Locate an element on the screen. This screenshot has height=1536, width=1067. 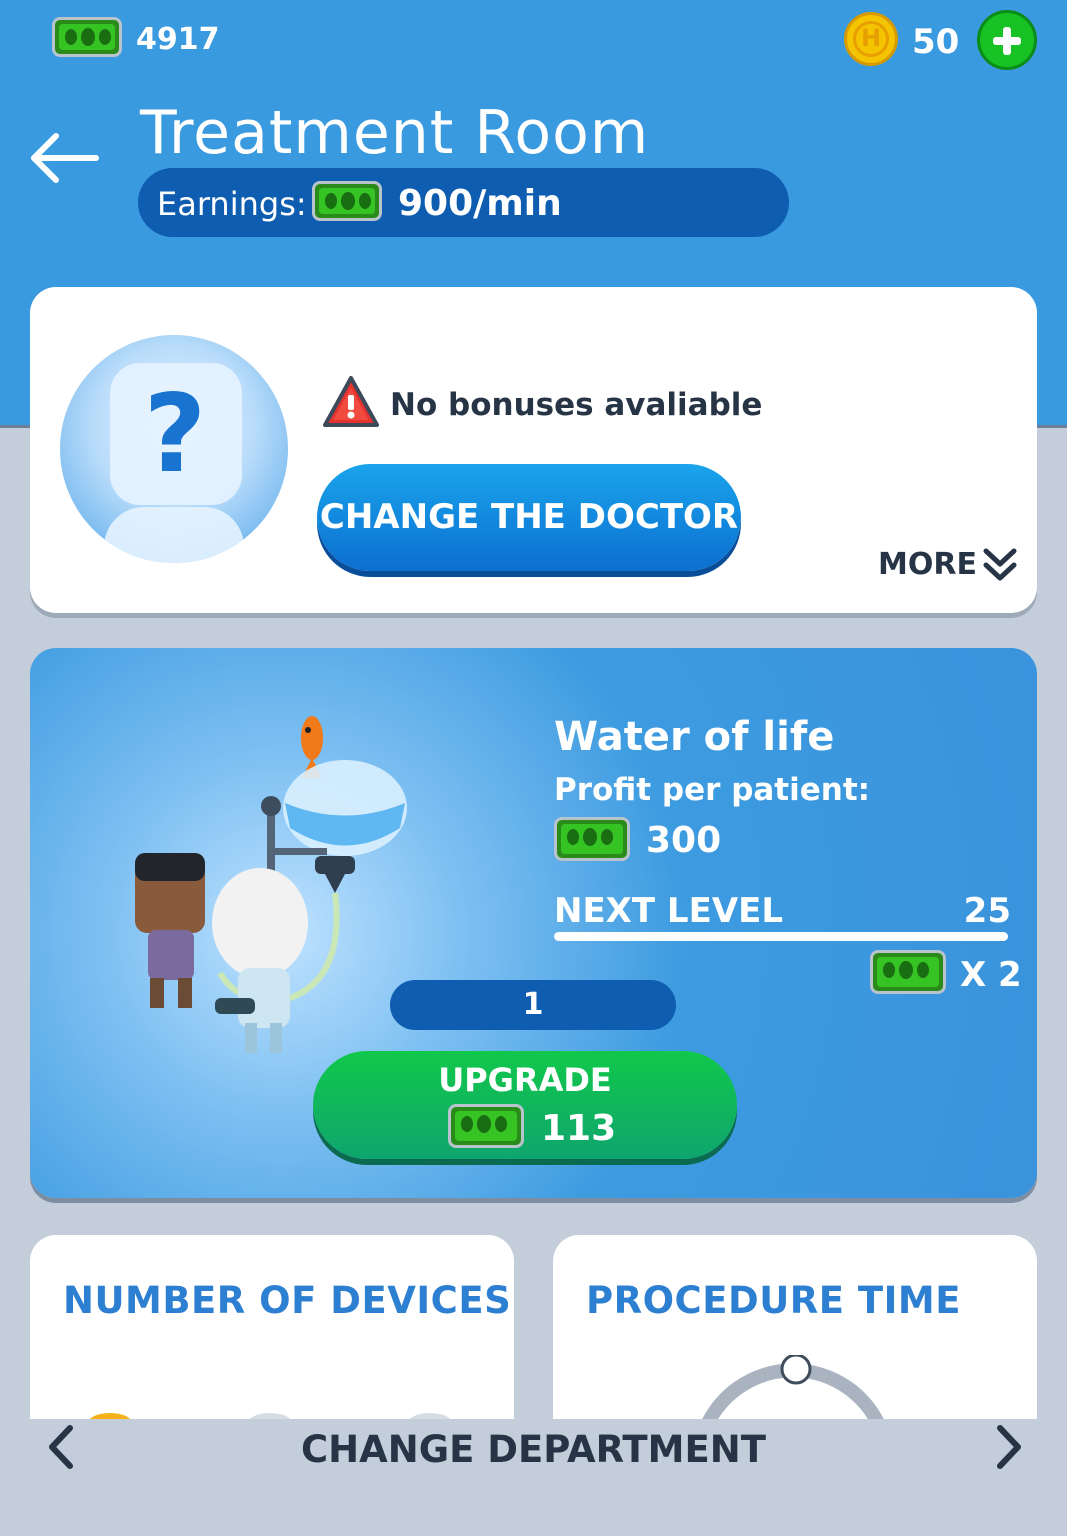
cash-balance: 4917 is located at coordinates (178, 39).